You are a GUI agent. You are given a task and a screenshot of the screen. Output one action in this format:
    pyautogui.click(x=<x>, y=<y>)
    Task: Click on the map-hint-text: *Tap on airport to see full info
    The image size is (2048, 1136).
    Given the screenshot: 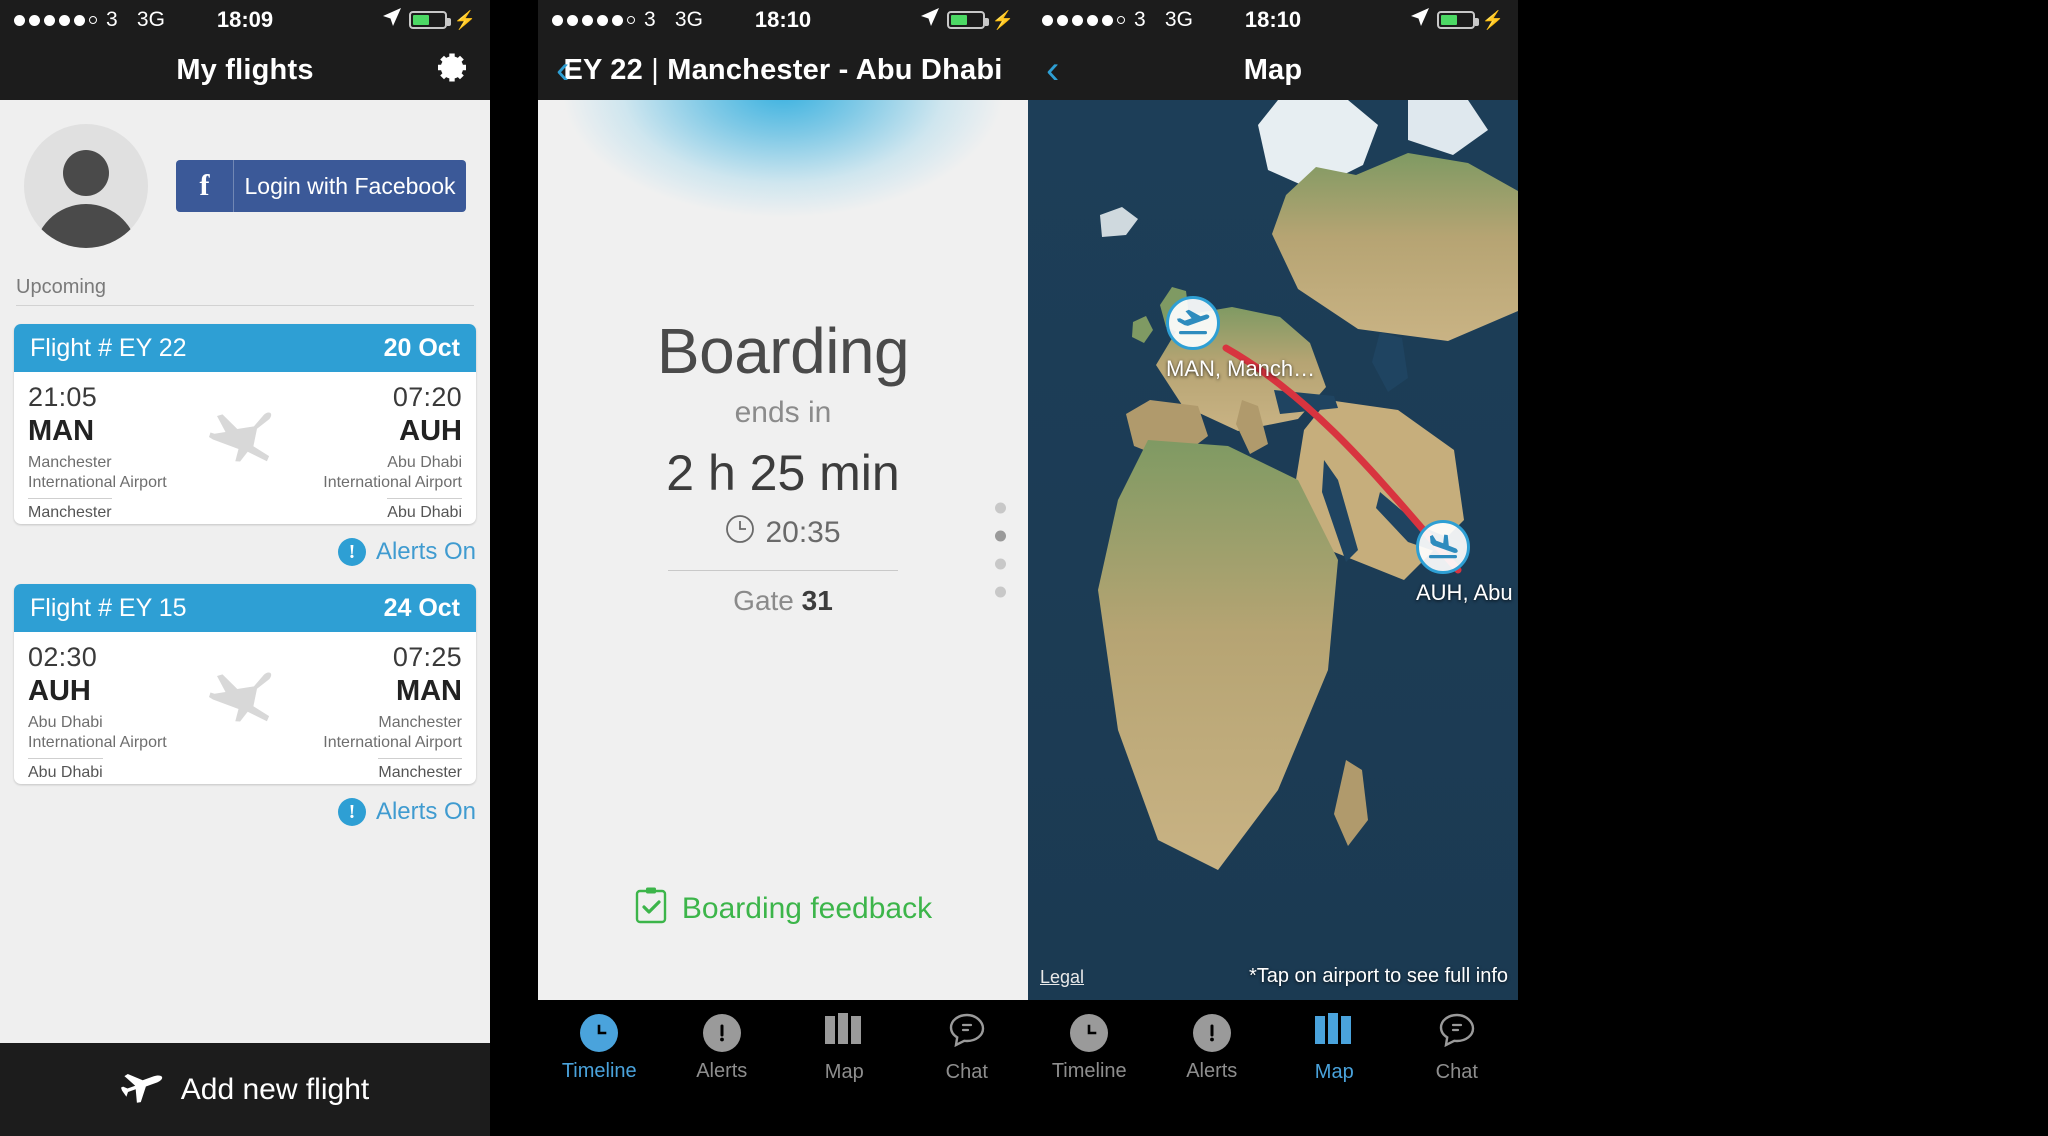 What is the action you would take?
    pyautogui.click(x=1378, y=976)
    